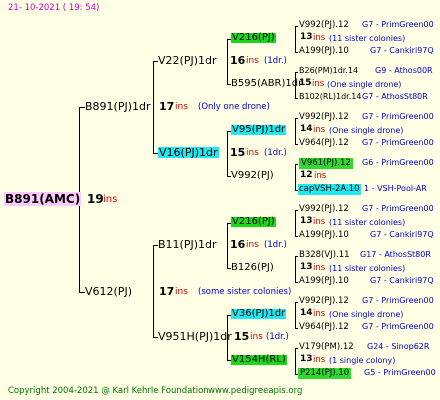 Image resolution: width=440 pixels, height=400 pixels. What do you see at coordinates (238, 244) in the screenshot?
I see `gen2-ins-count: 16` at bounding box center [238, 244].